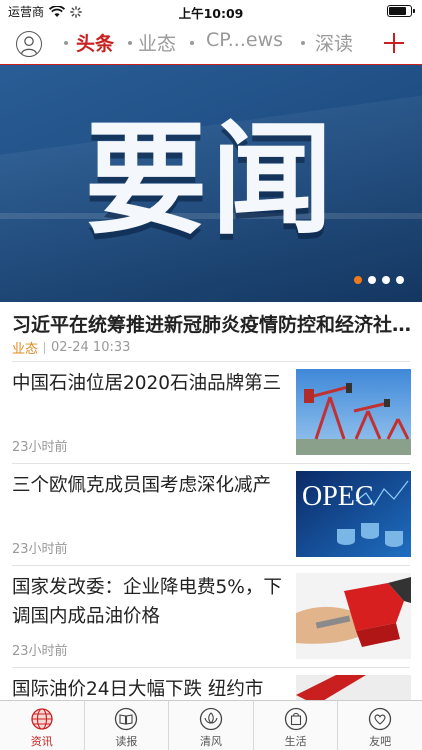  I want to click on add-channel-icon, so click(394, 43).